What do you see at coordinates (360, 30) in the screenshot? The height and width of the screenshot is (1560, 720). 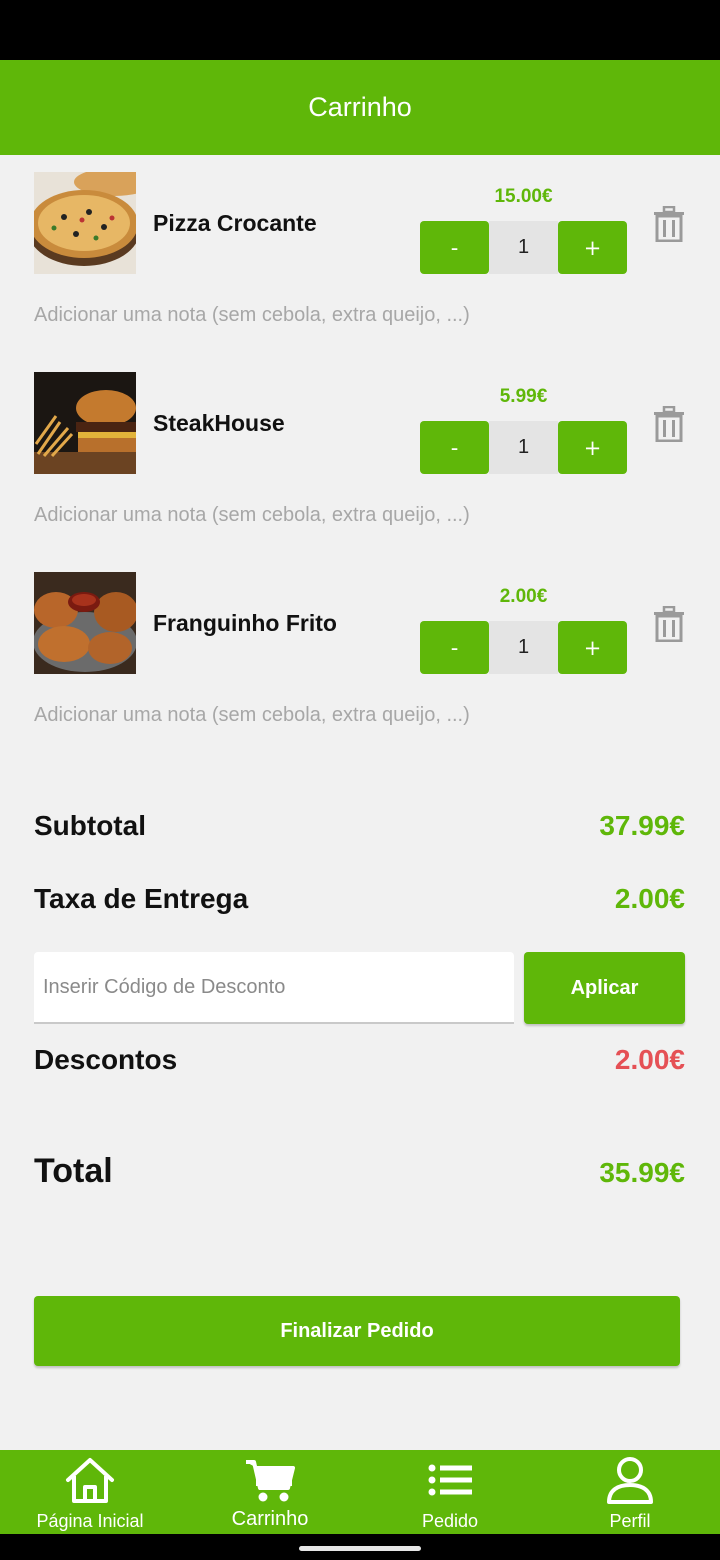 I see `status-bar` at bounding box center [360, 30].